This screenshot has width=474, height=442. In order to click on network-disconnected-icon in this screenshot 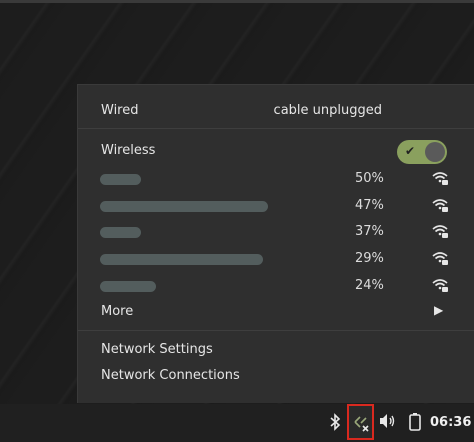, I will do `click(361, 424)`.